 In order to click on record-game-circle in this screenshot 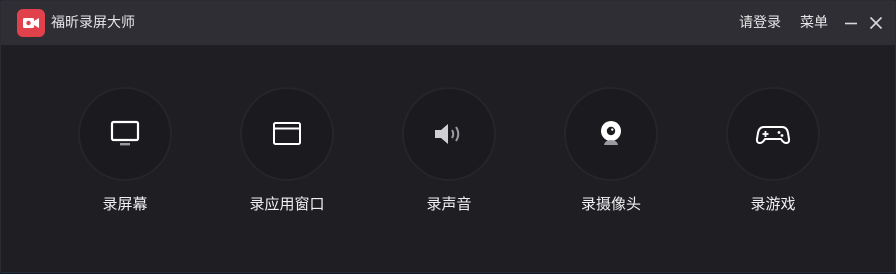, I will do `click(773, 134)`.